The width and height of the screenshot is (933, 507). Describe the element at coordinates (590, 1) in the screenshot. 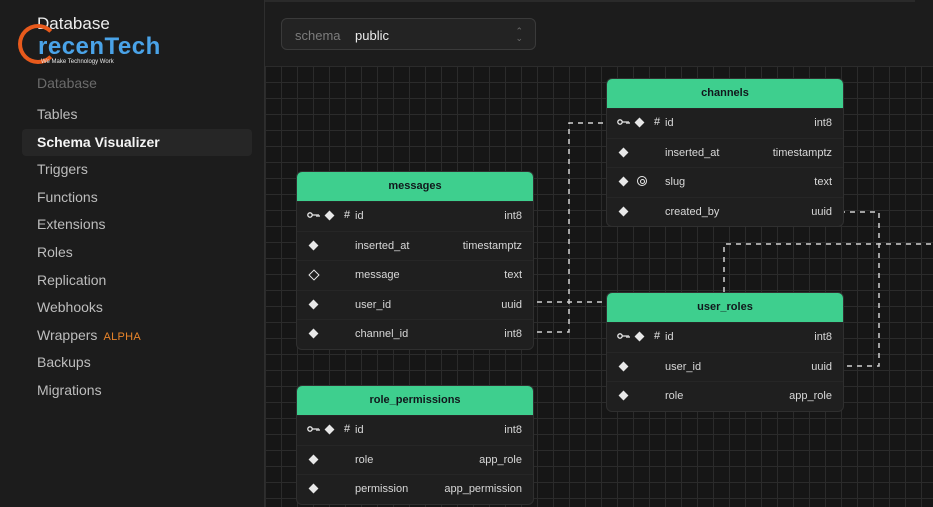

I see `top-divider` at that location.